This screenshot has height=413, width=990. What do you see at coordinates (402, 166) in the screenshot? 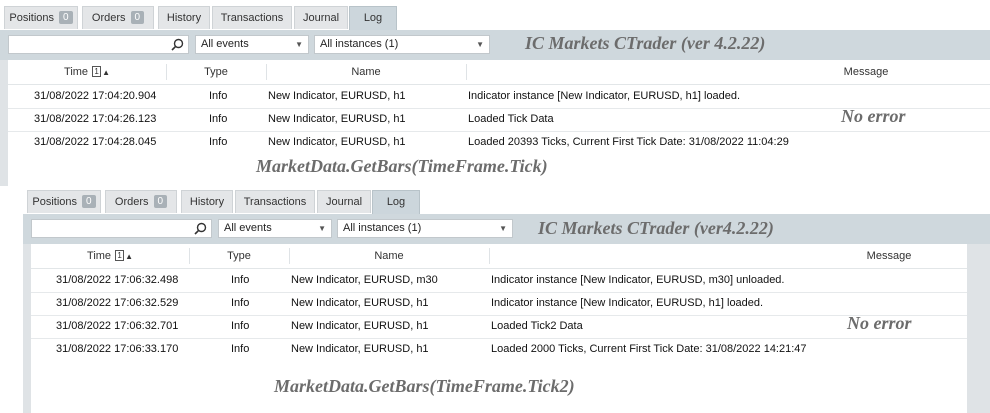
I see `code-annotation: MarketData.GetBars(TimeFrame.Tick)` at bounding box center [402, 166].